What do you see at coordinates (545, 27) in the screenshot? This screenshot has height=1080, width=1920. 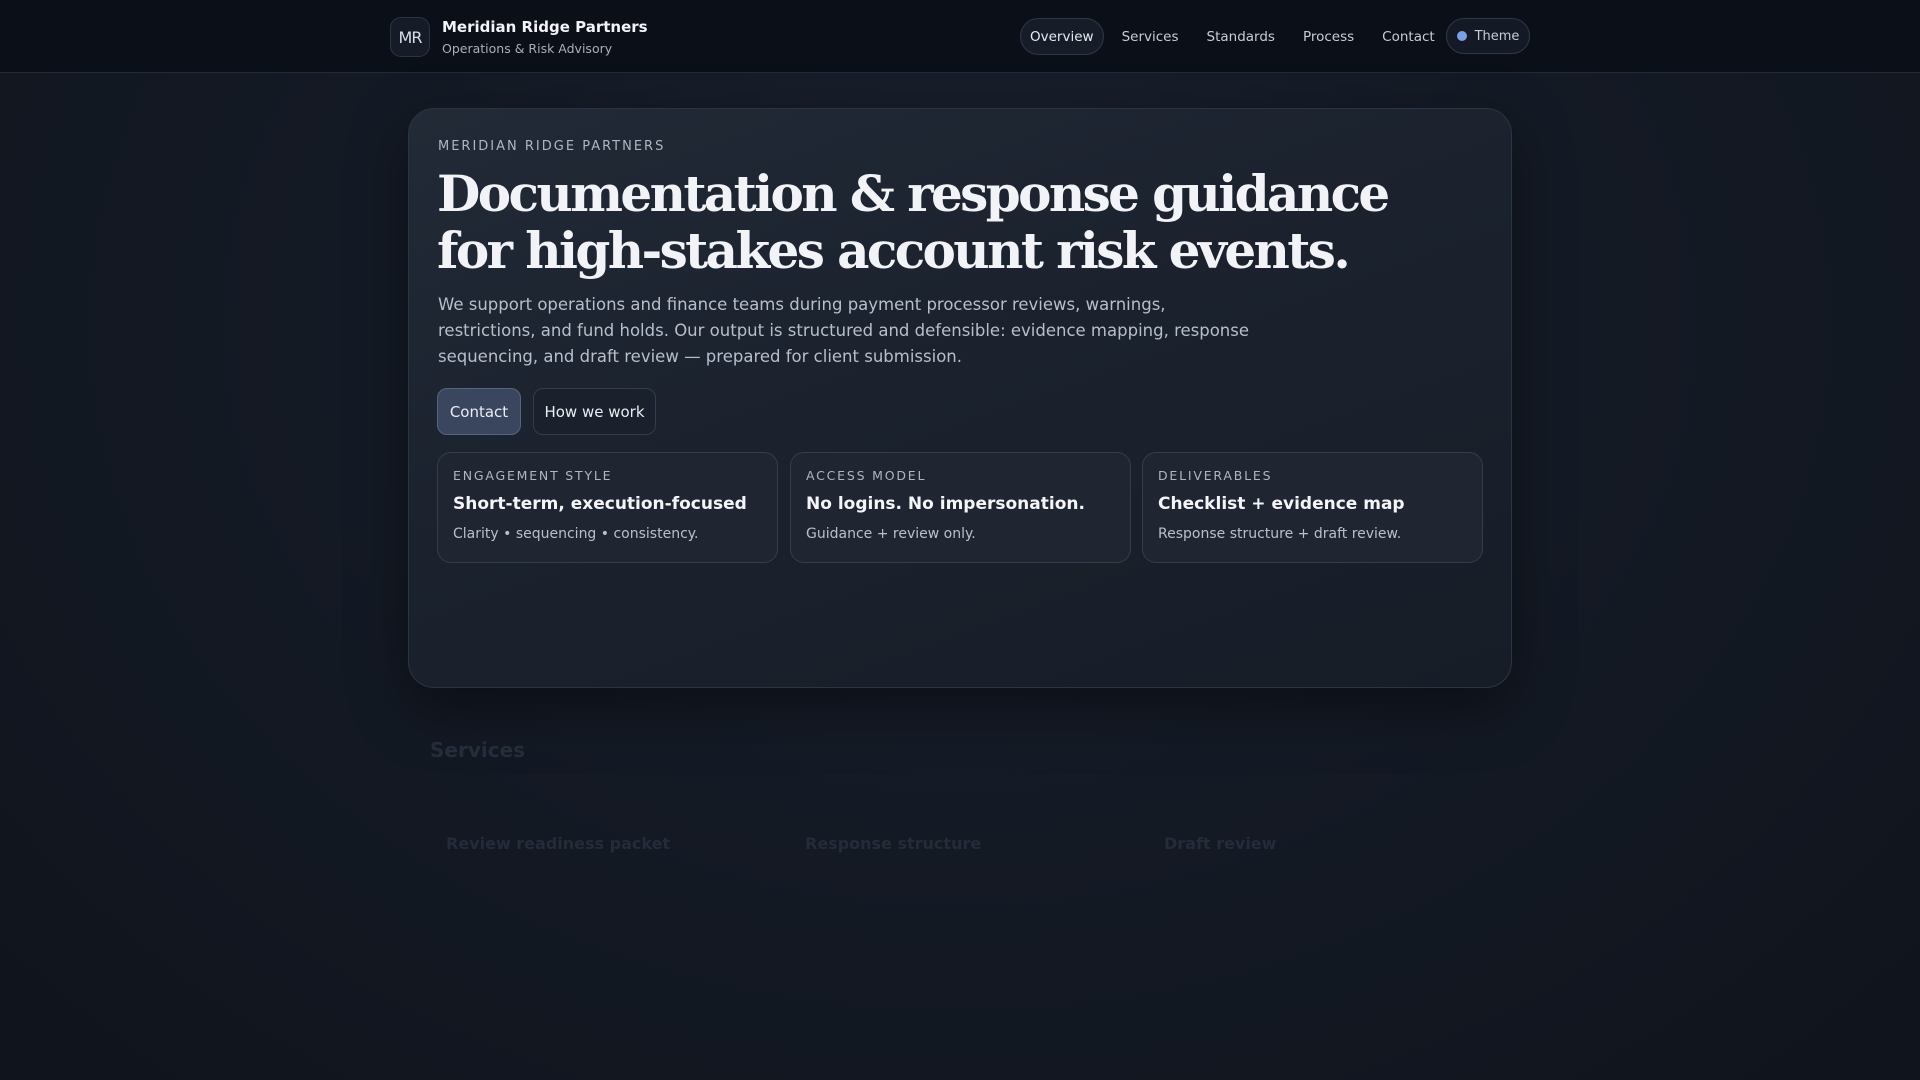 I see `brand-name: Meridian Ridge Partners` at bounding box center [545, 27].